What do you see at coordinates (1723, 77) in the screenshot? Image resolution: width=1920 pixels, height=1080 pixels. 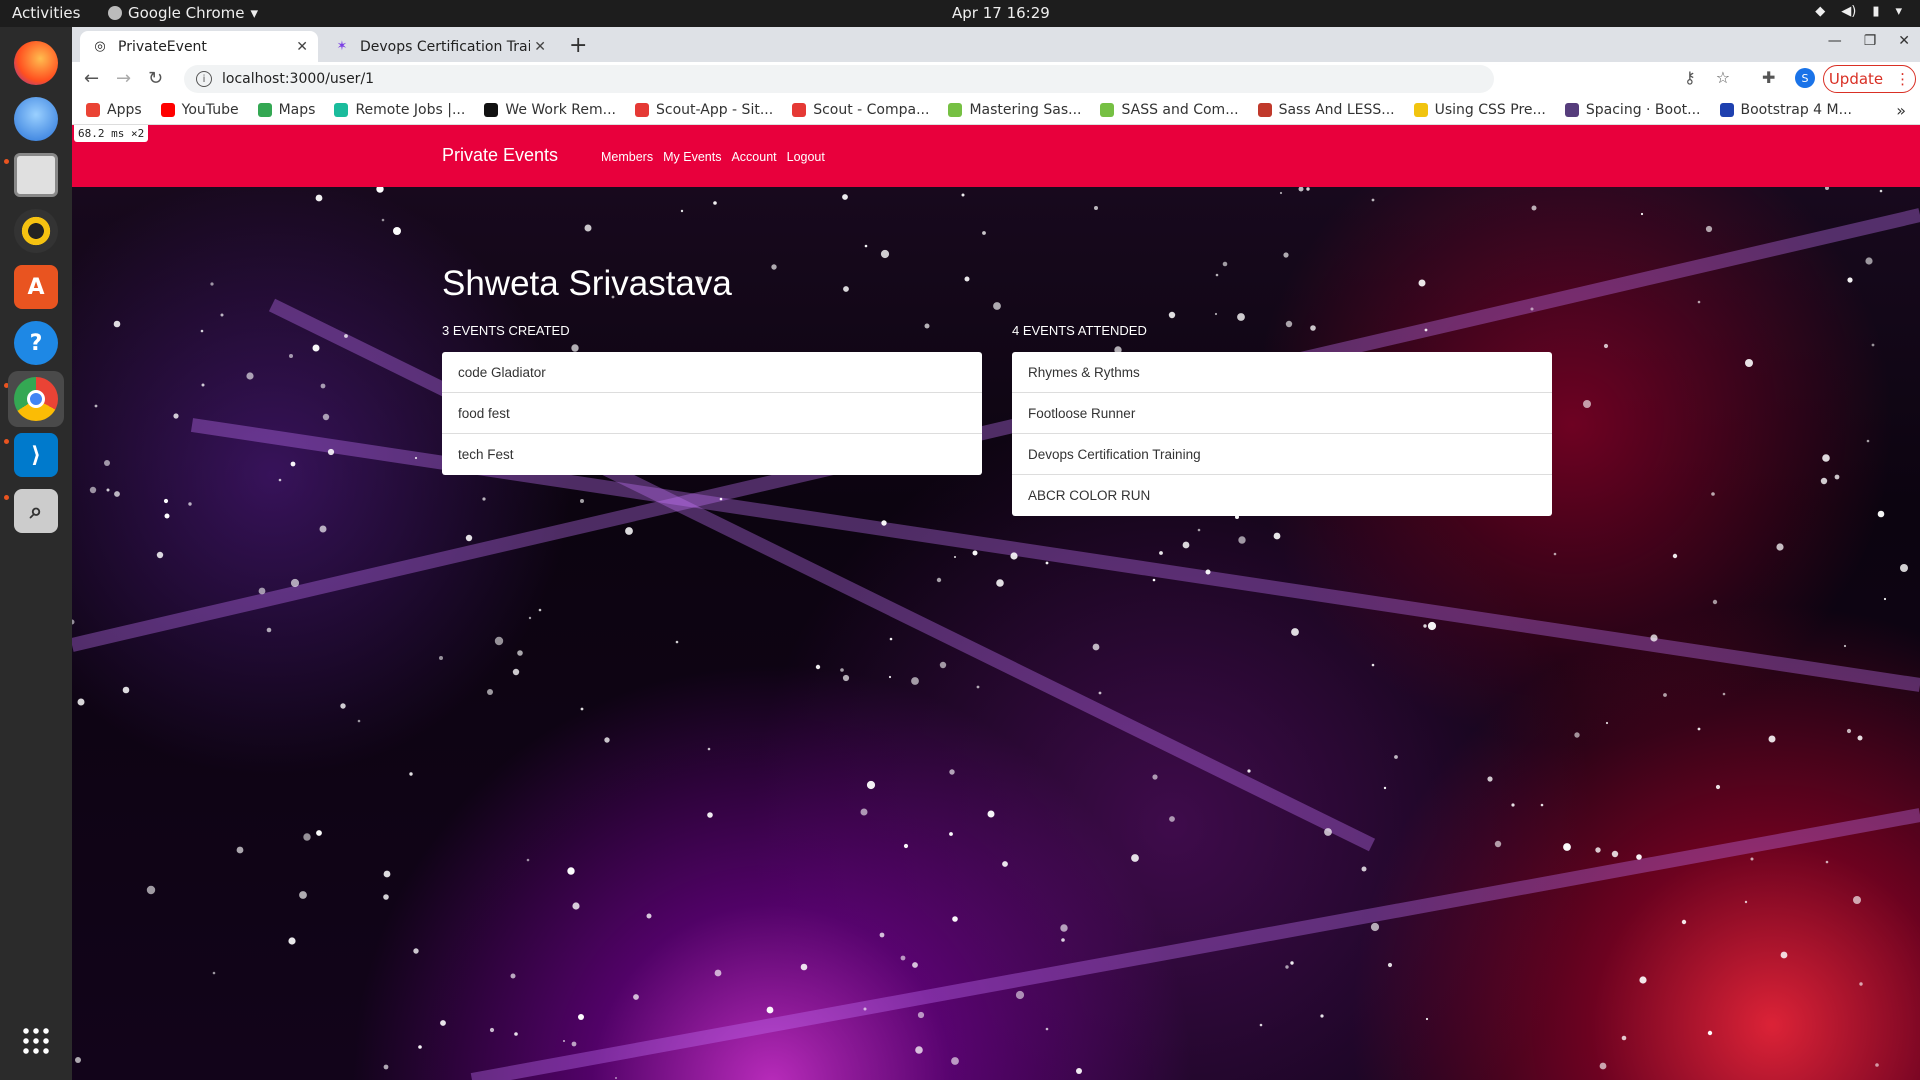 I see `bookmark-star-icon: ☆` at bounding box center [1723, 77].